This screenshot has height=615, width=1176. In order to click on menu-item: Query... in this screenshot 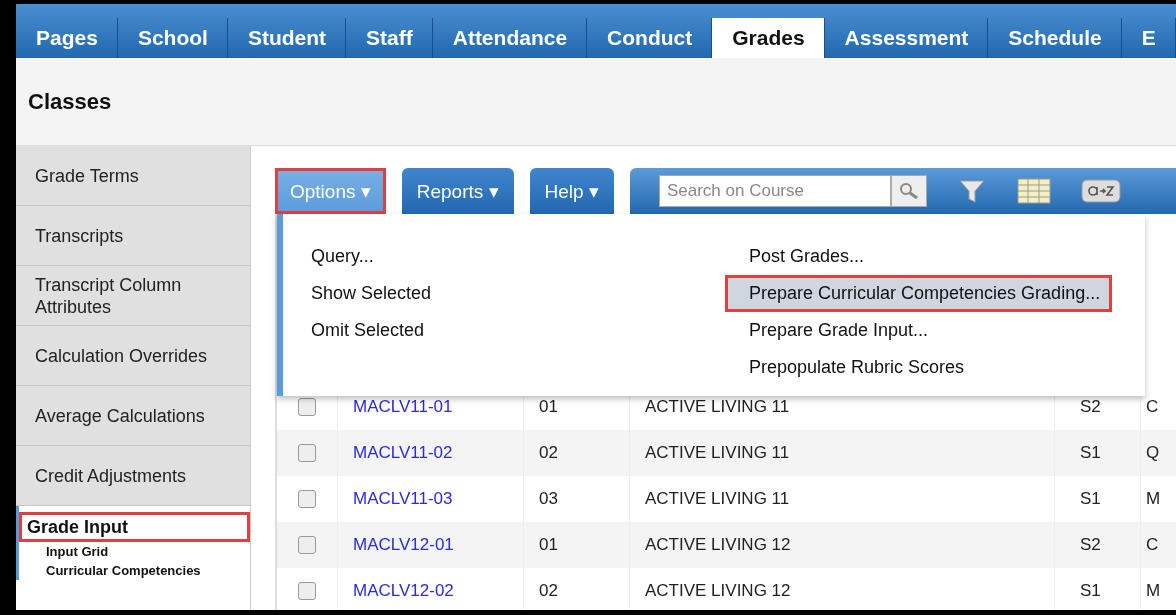, I will do `click(522, 256)`.